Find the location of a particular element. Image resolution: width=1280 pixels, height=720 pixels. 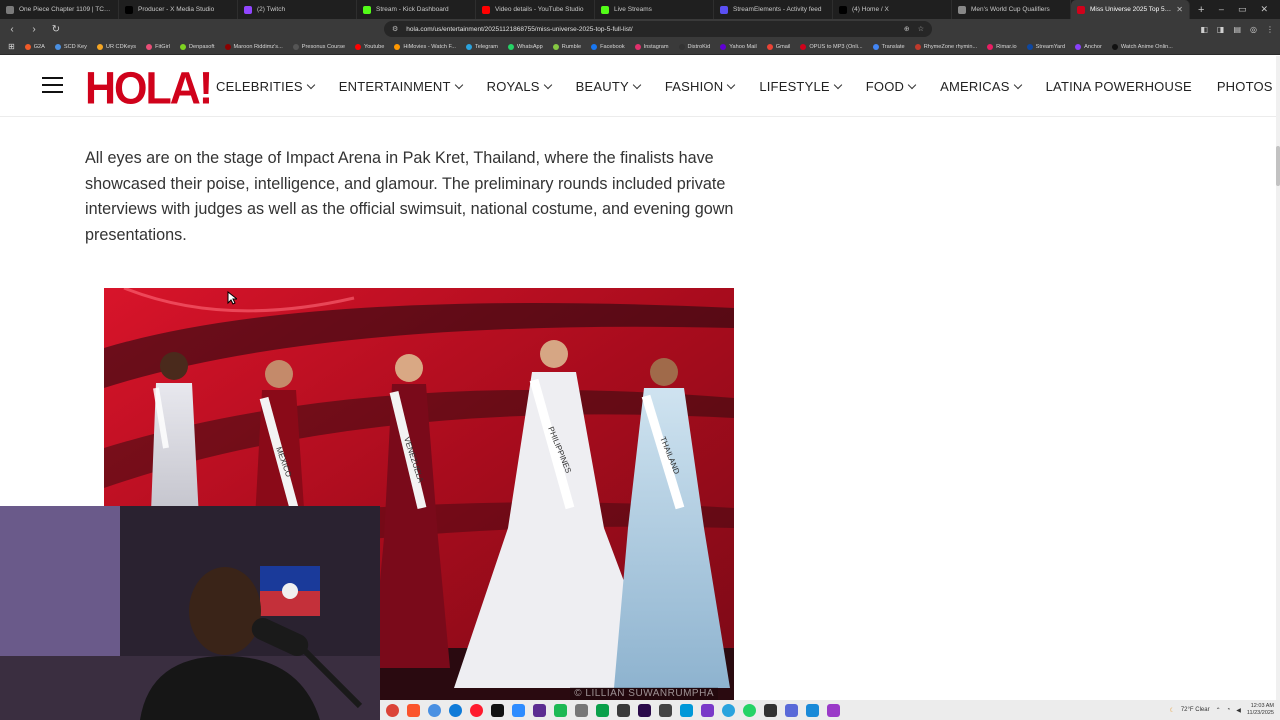

hola-logo: HOLA! is located at coordinates (149, 89).